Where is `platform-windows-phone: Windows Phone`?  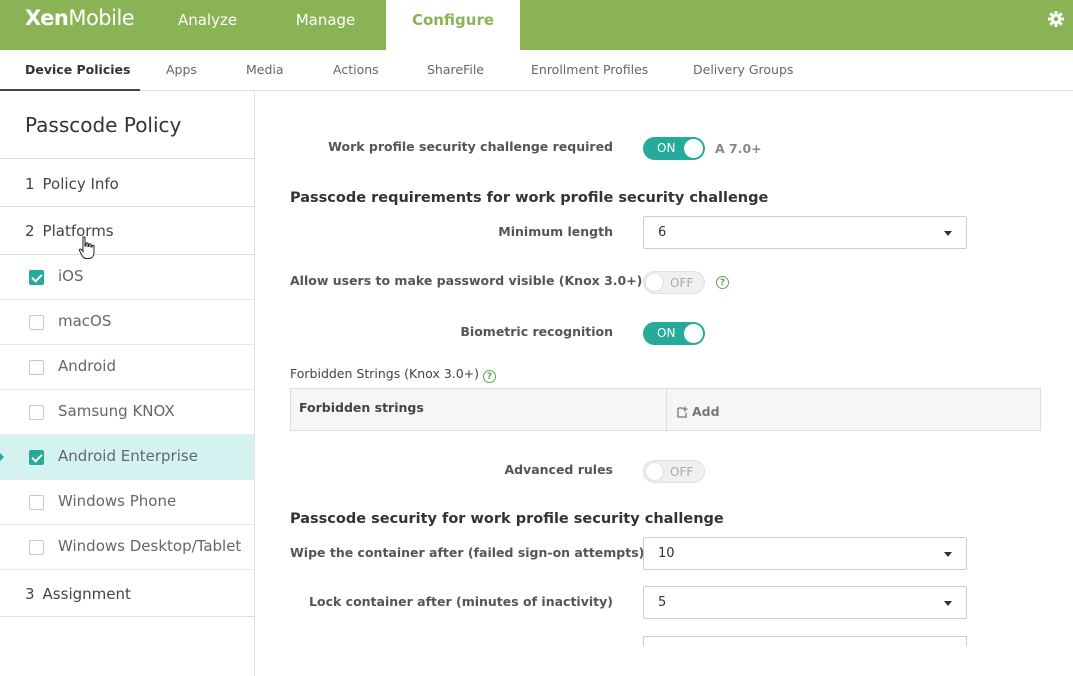 platform-windows-phone: Windows Phone is located at coordinates (127, 502).